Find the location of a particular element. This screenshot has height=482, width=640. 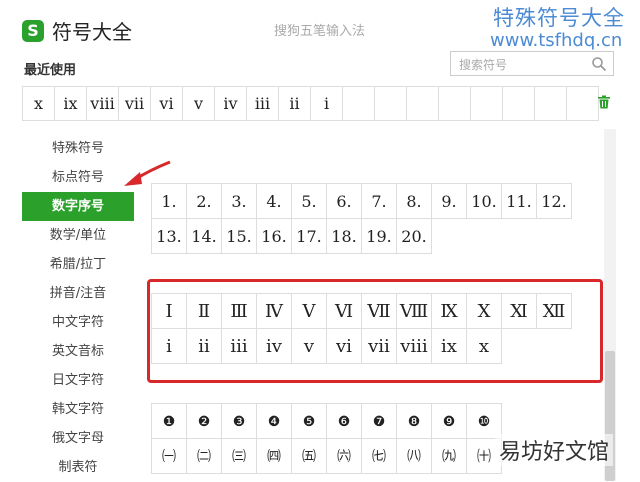

search-box is located at coordinates (532, 63).